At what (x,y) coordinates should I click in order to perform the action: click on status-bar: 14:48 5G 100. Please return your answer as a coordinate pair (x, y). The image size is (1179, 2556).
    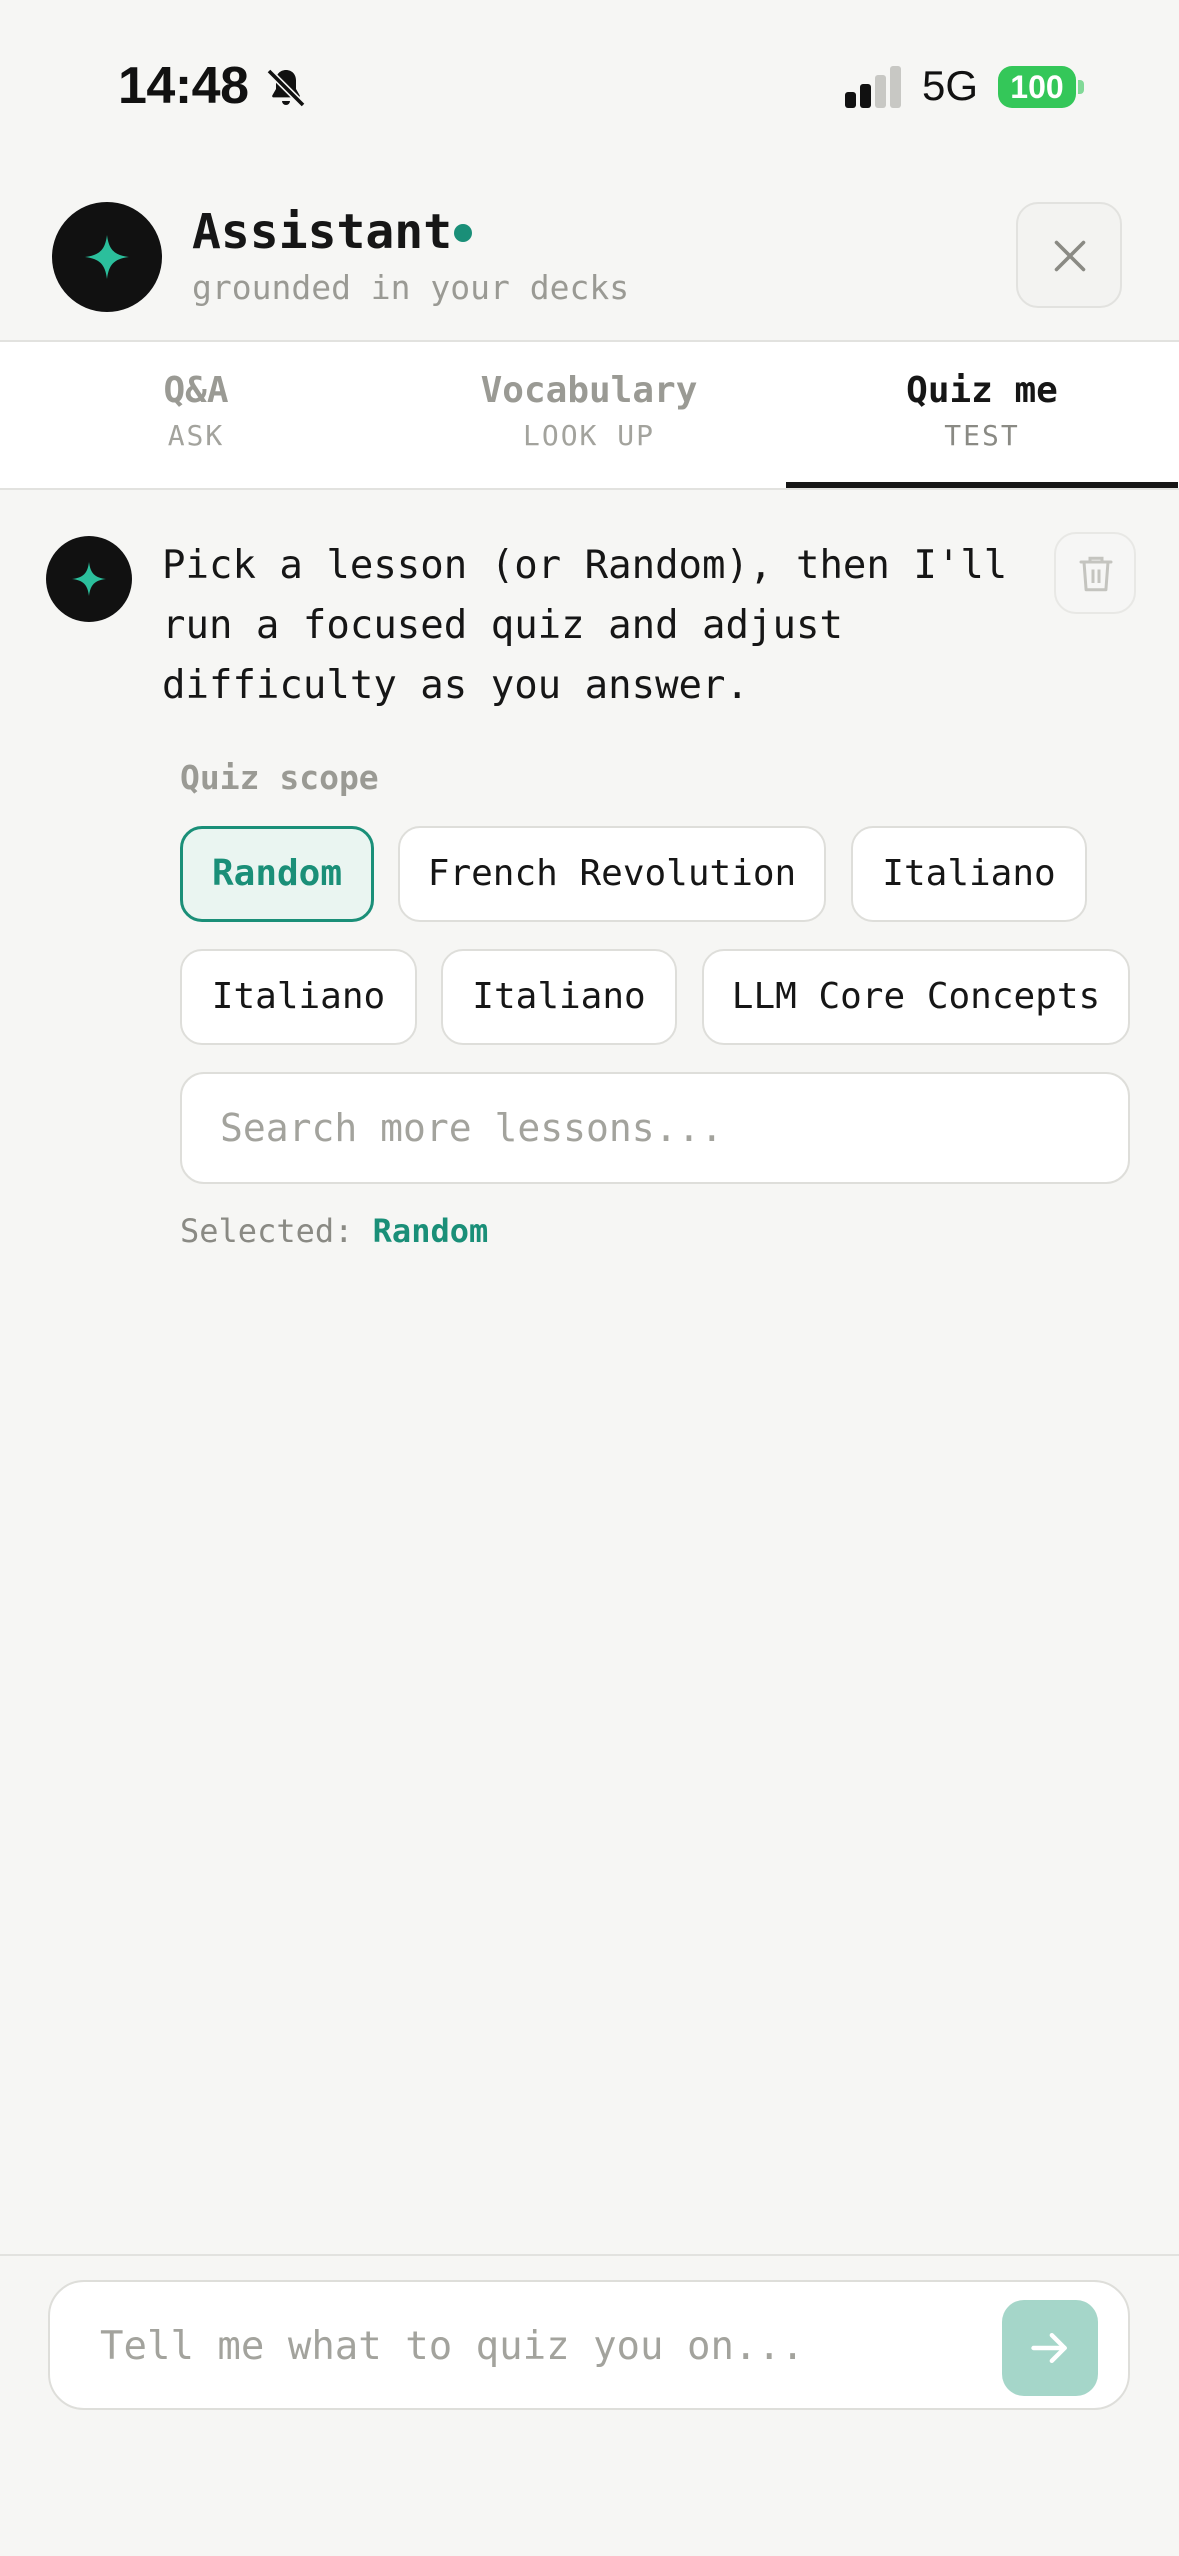
    Looking at the image, I should click on (589, 90).